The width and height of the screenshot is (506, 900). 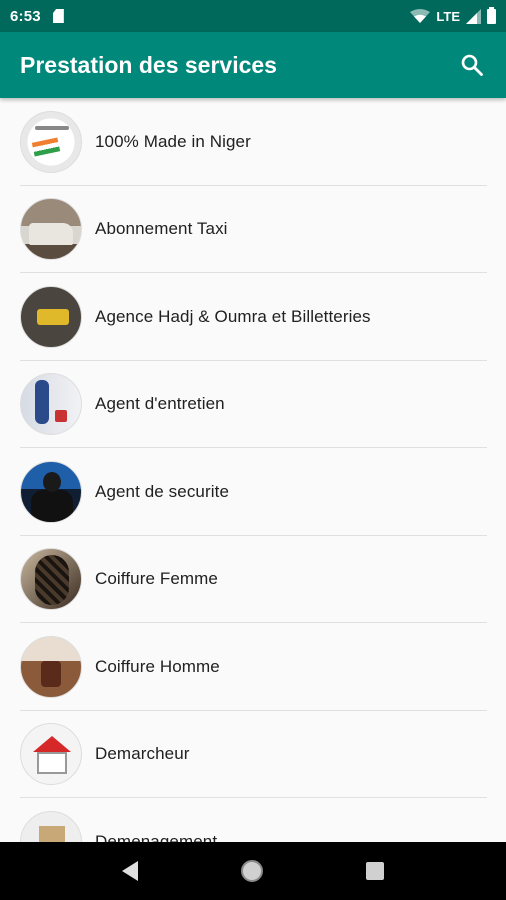 I want to click on list-item-made-in-niger: 100% Made in Niger, so click(x=253, y=142).